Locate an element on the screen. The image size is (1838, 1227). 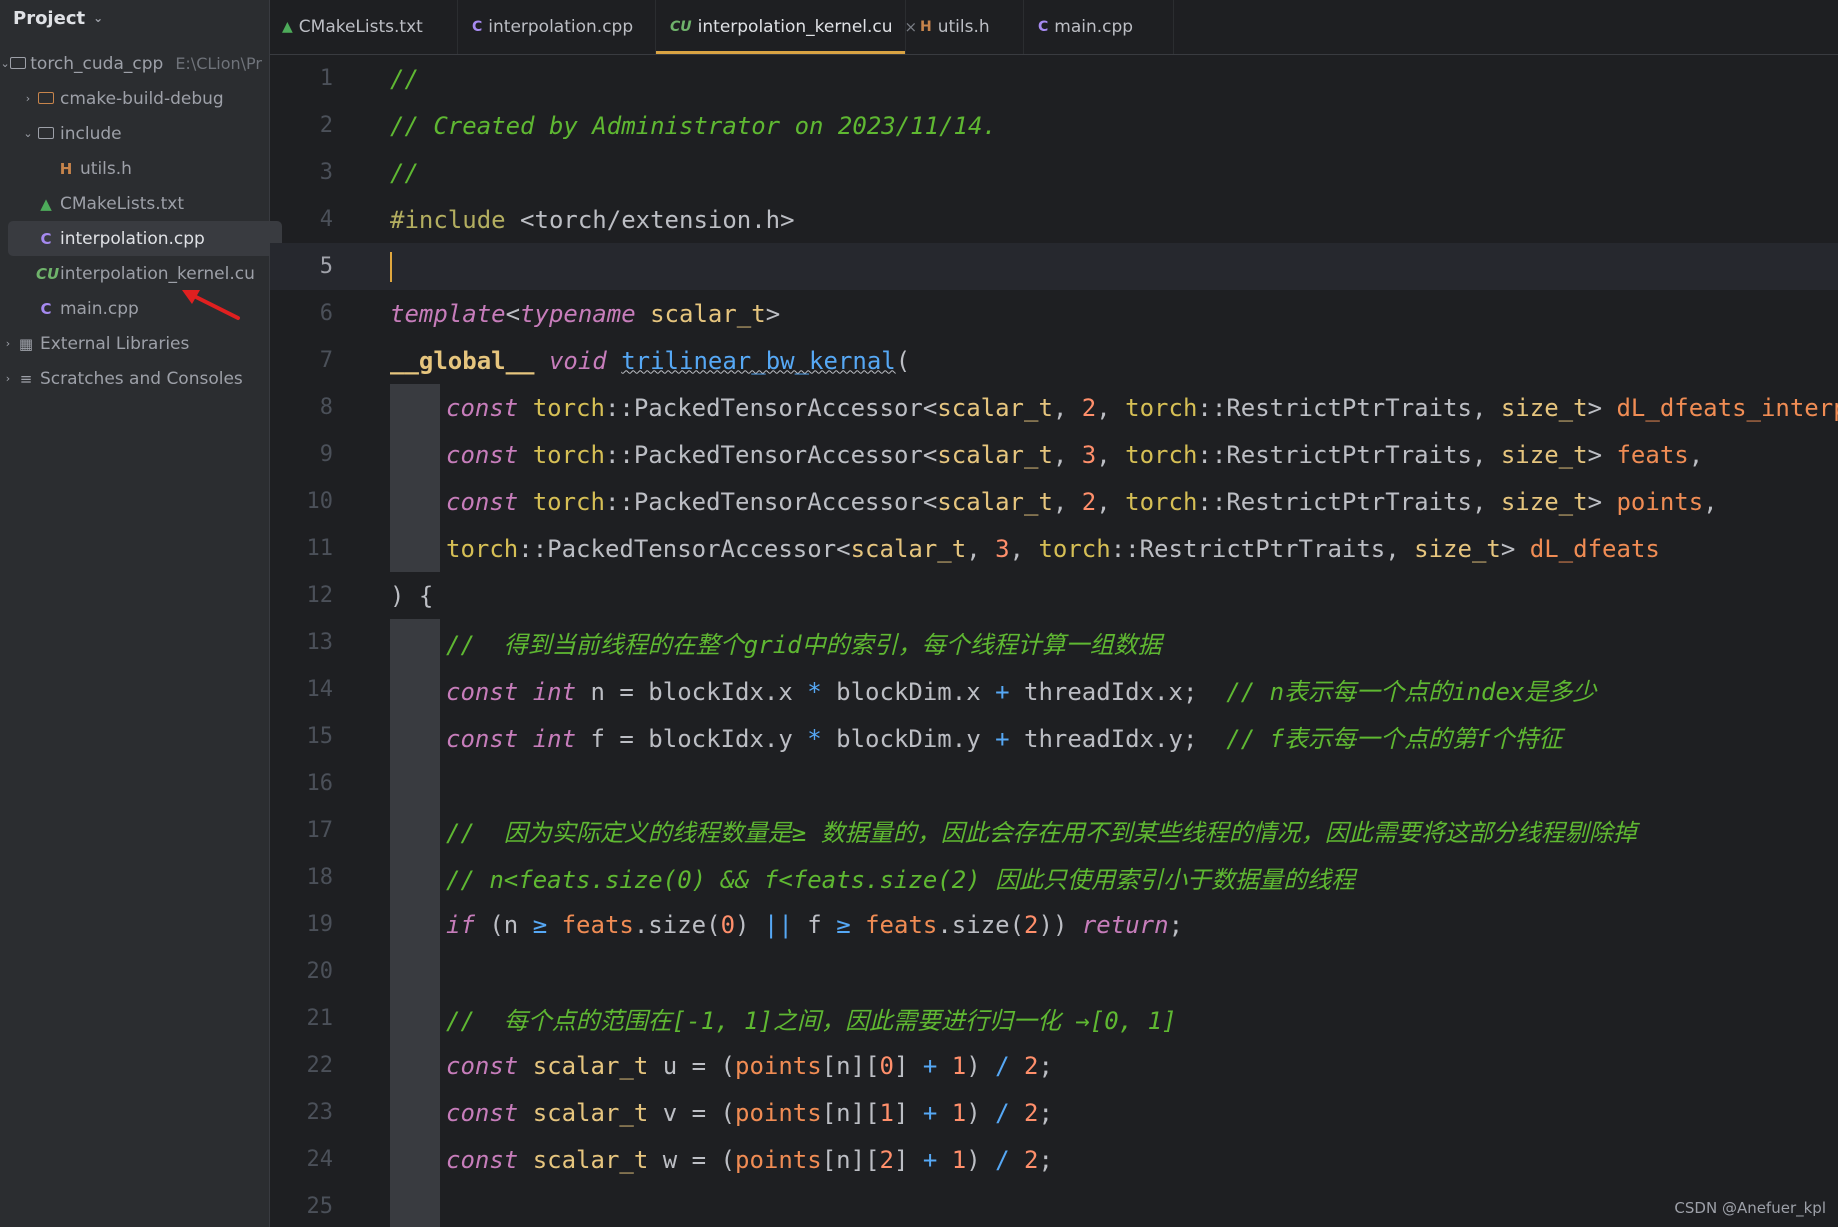
class-name: RestrictPtrTraits is located at coordinates (1349, 454).